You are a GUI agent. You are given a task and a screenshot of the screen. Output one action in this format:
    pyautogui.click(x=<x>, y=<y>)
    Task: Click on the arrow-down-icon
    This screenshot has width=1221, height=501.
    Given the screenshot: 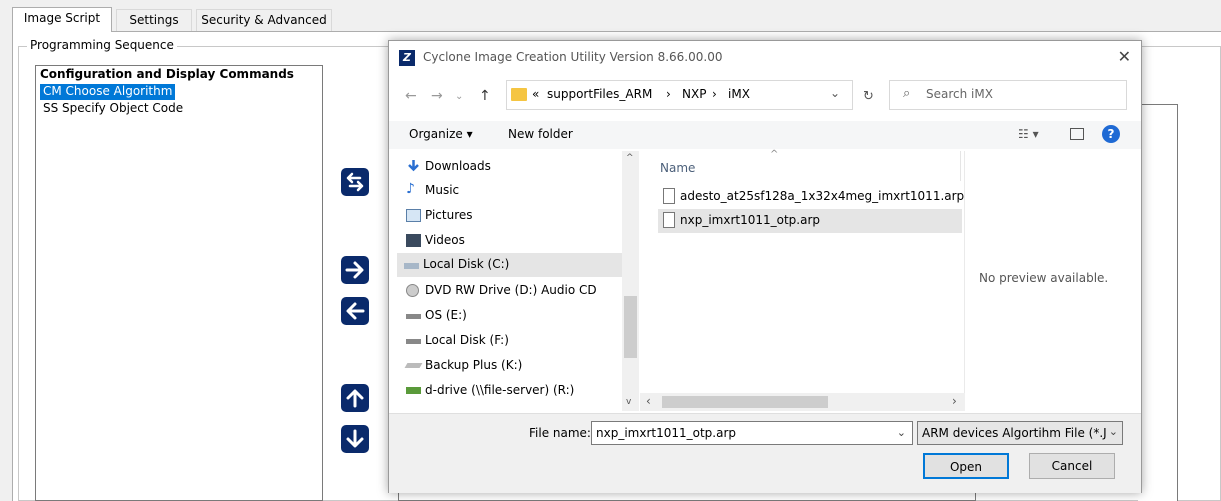 What is the action you would take?
    pyautogui.click(x=355, y=438)
    